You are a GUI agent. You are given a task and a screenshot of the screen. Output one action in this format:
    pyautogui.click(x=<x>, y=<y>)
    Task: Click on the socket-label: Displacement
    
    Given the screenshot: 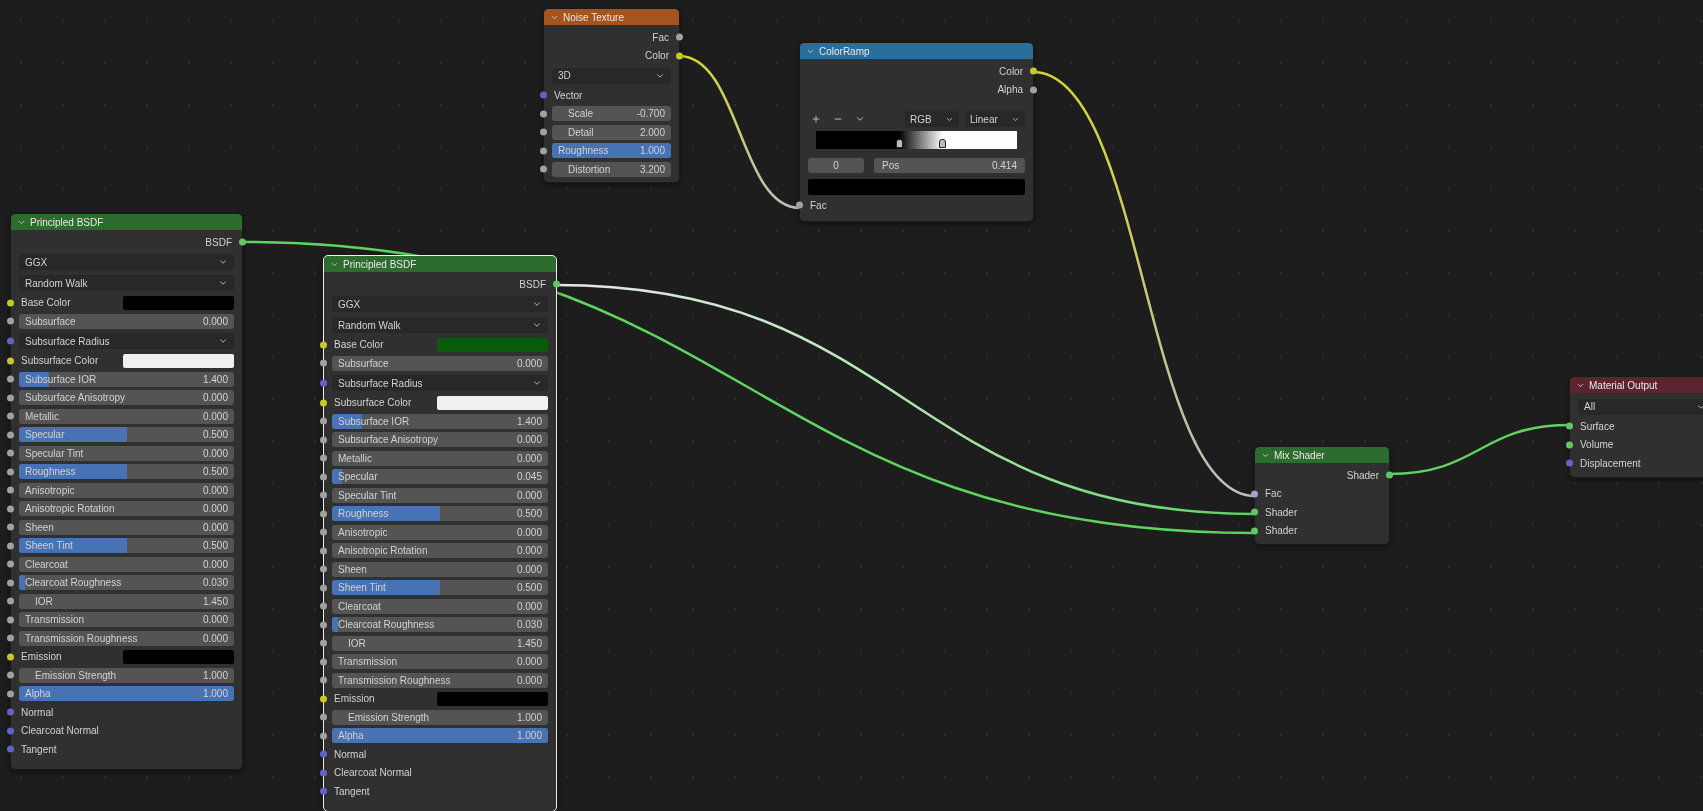 What is the action you would take?
    pyautogui.click(x=1610, y=463)
    